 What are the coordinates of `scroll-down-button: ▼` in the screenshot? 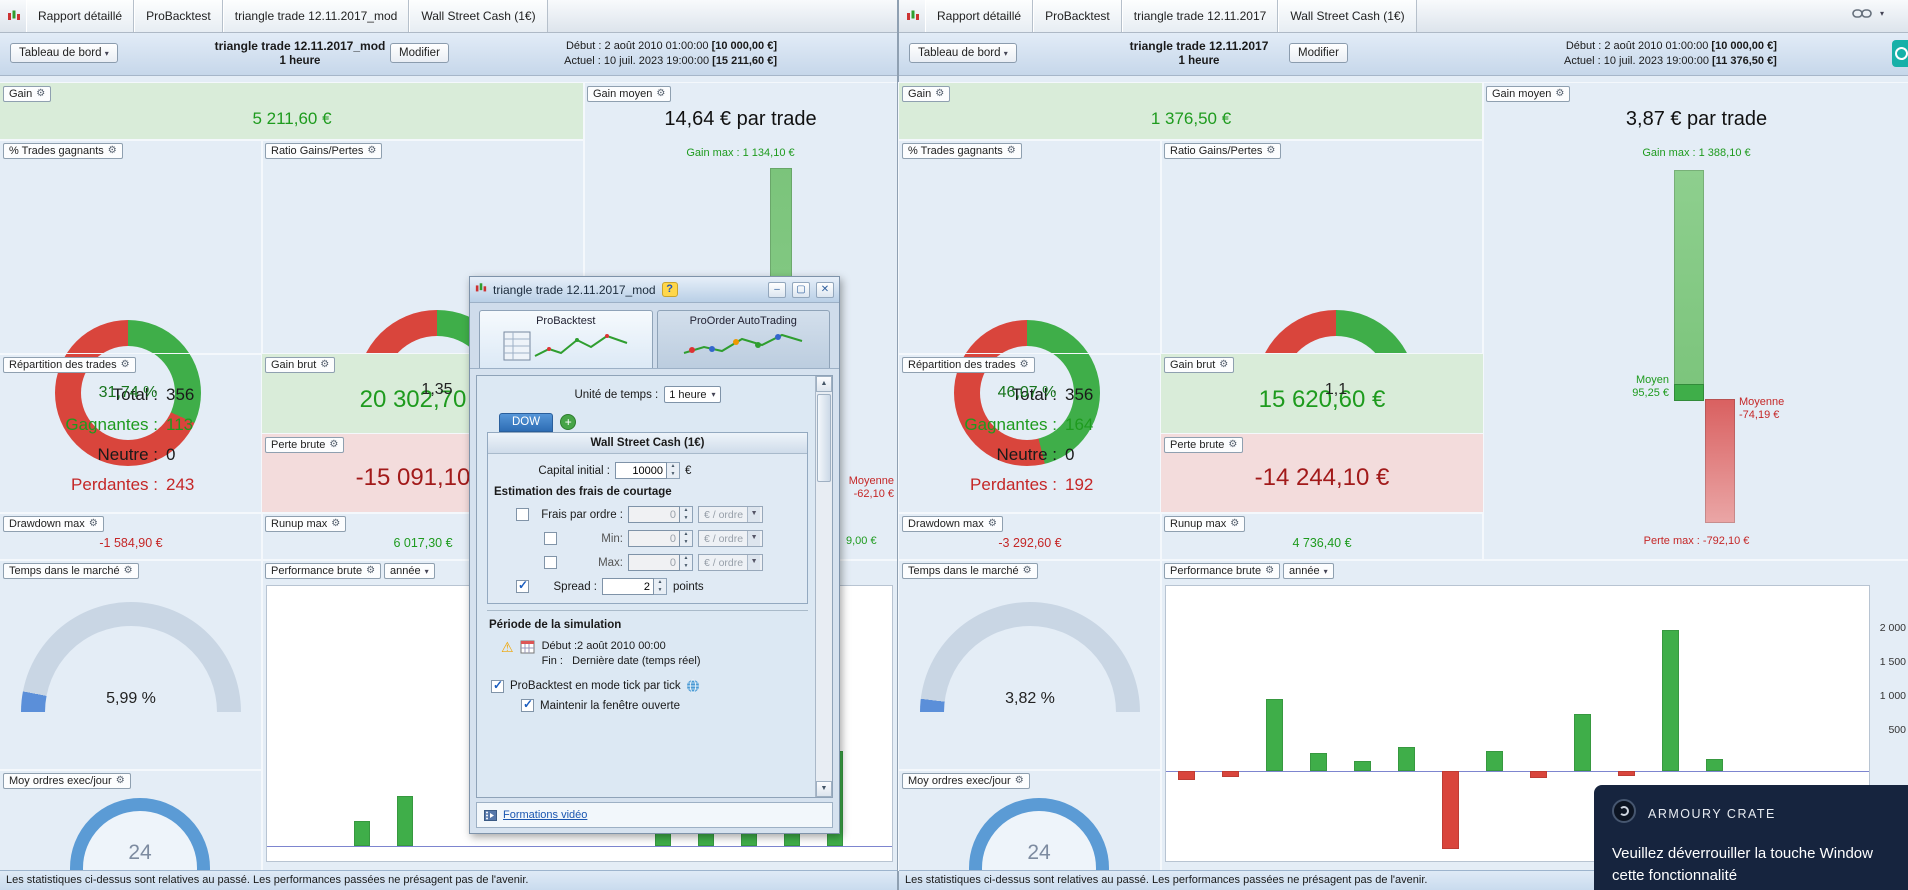 It's located at (824, 789).